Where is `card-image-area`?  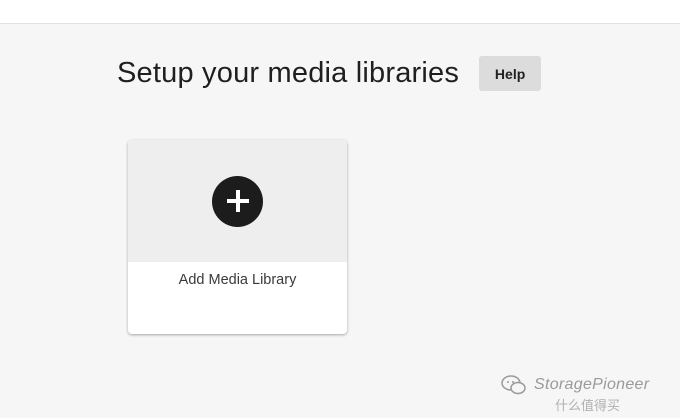
card-image-area is located at coordinates (237, 201).